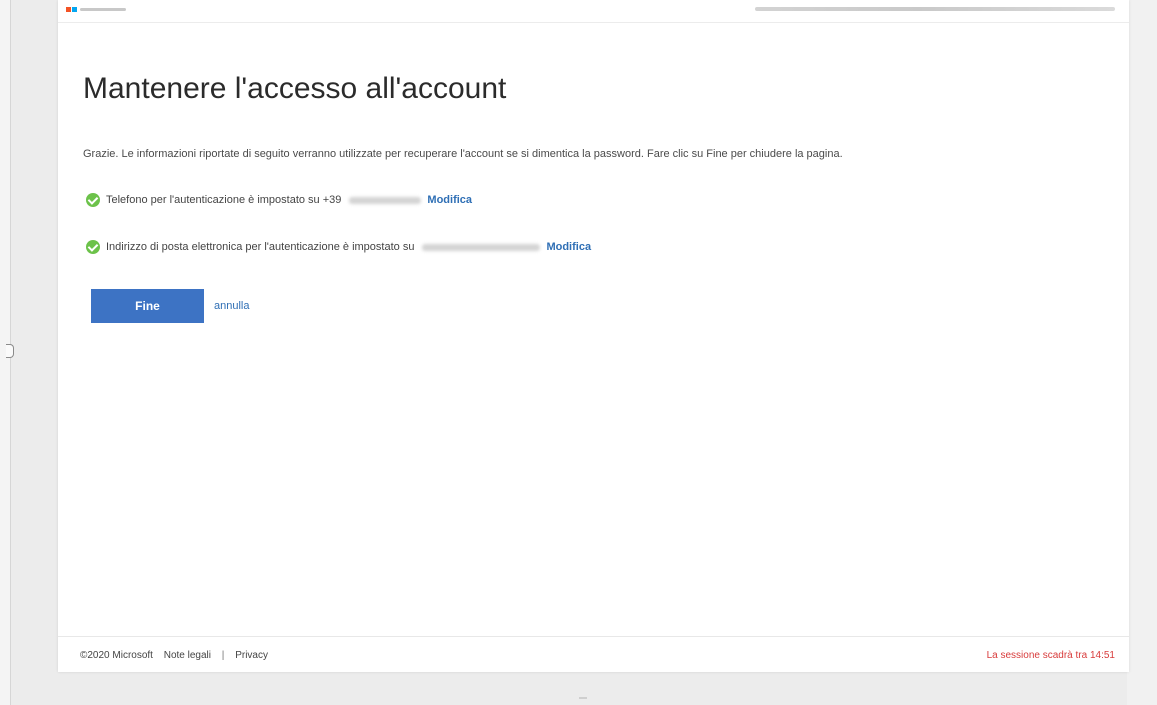  I want to click on edit-email-link: Modifica, so click(568, 247).